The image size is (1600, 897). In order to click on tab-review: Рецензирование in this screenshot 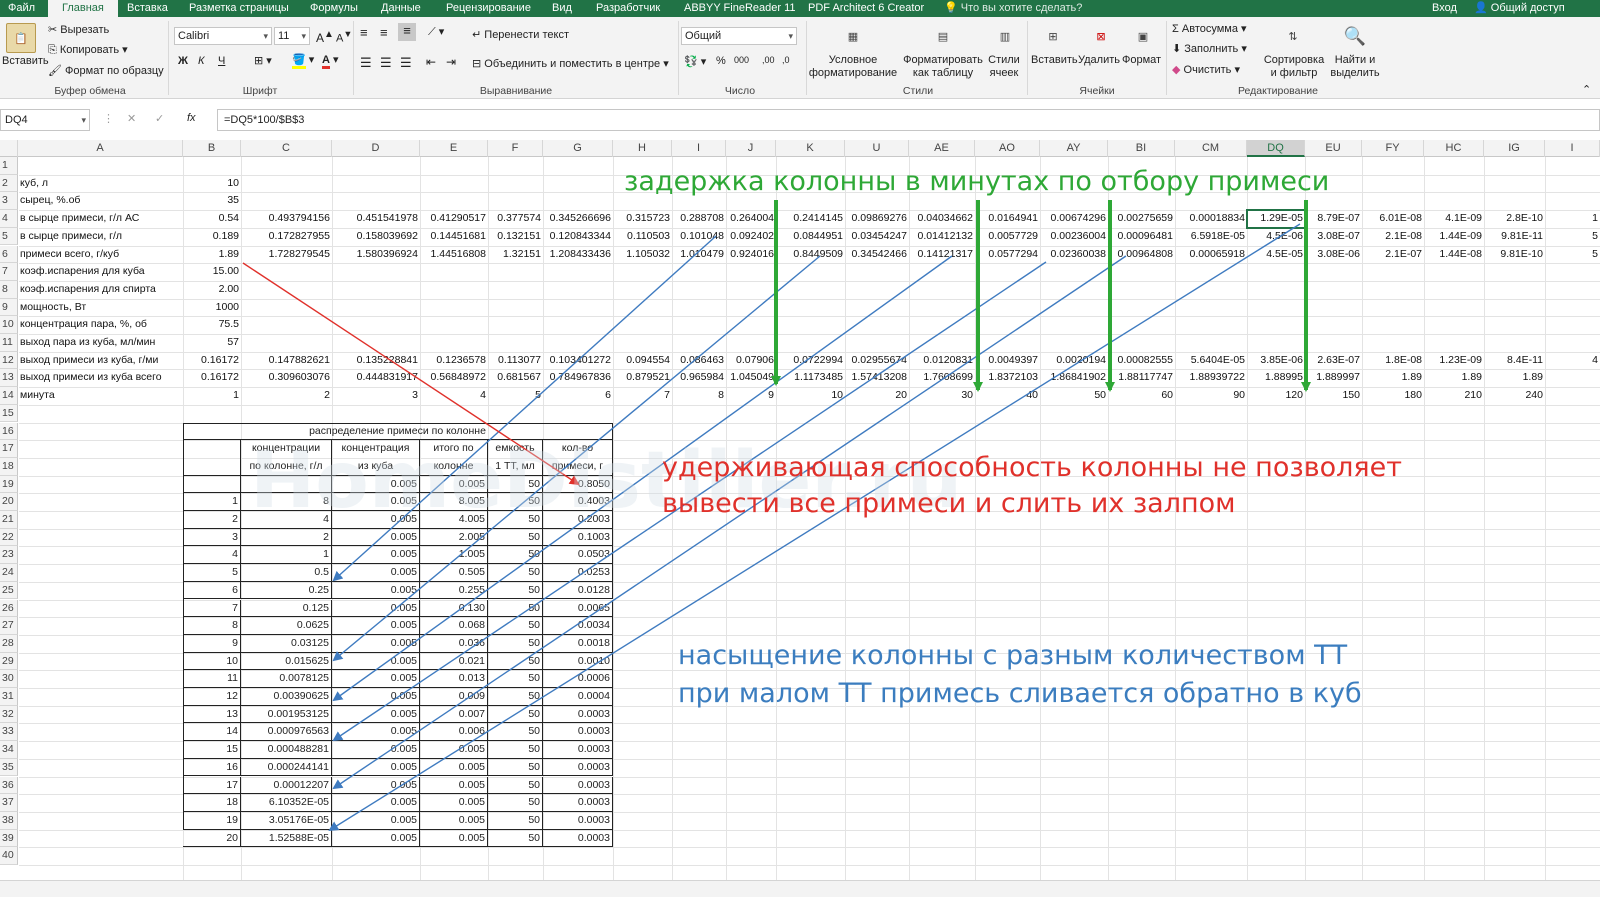, I will do `click(488, 8)`.